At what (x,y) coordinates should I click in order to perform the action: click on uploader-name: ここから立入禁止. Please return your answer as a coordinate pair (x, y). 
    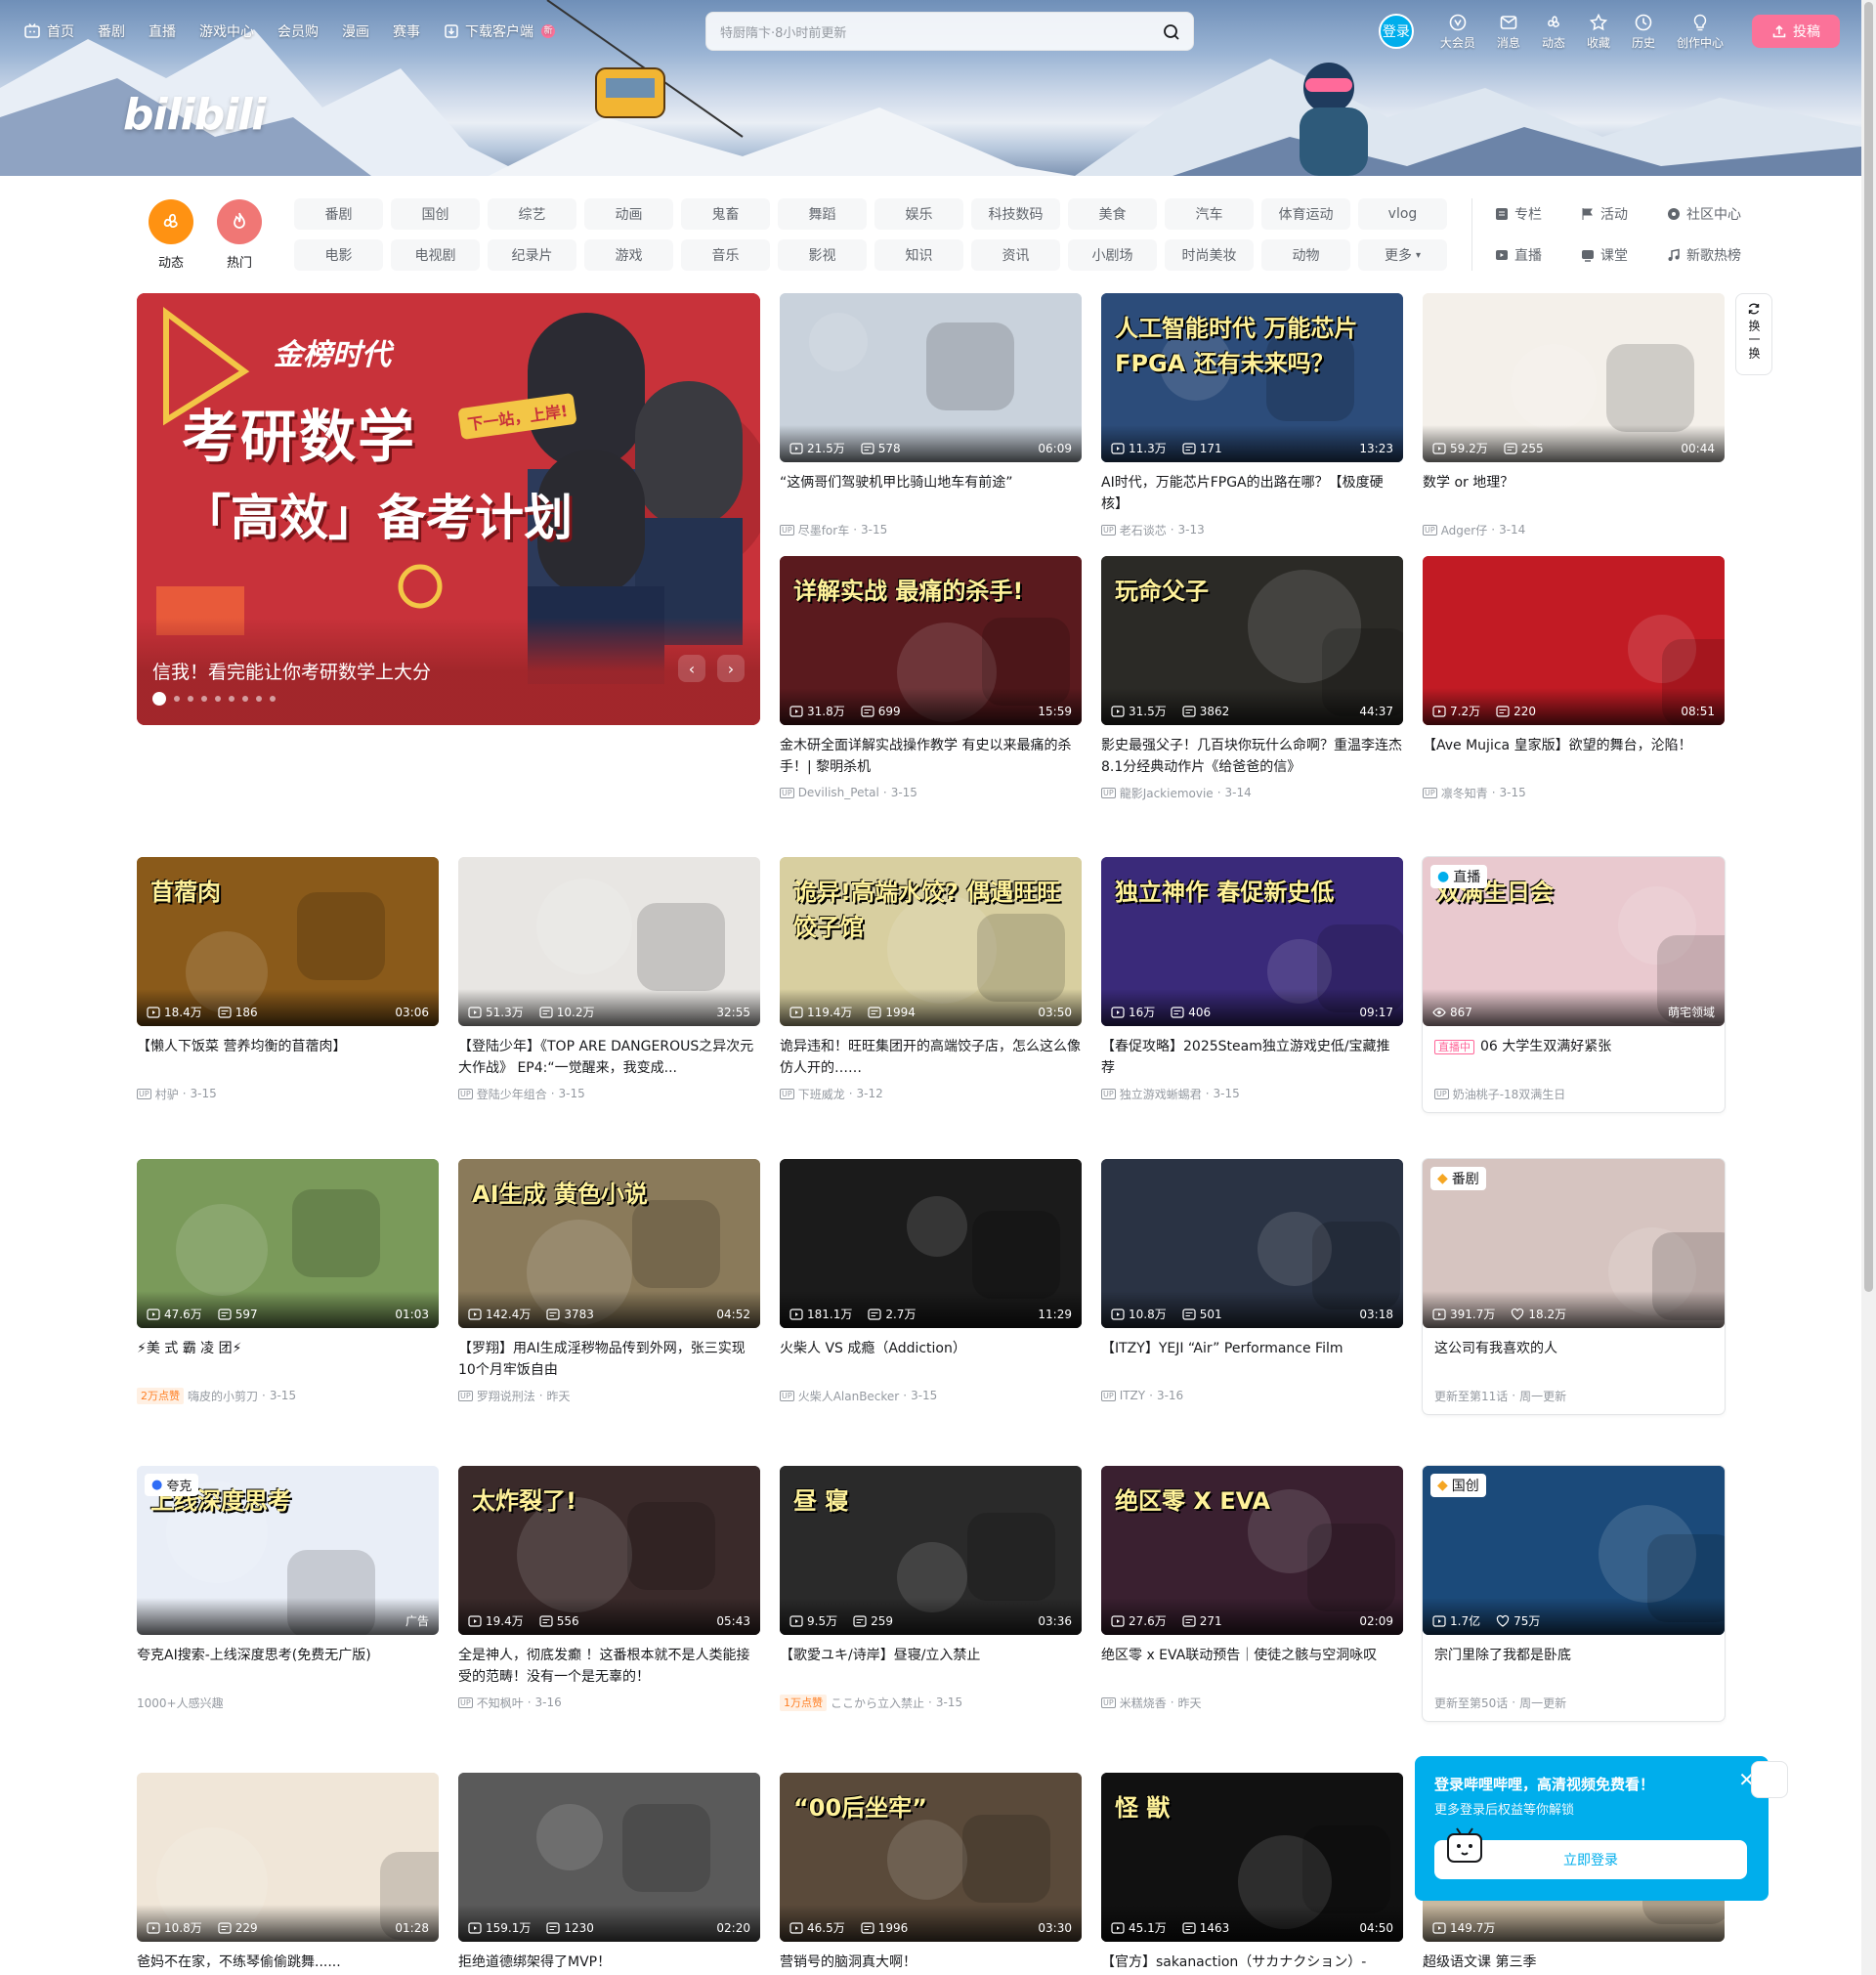
    Looking at the image, I should click on (877, 1703).